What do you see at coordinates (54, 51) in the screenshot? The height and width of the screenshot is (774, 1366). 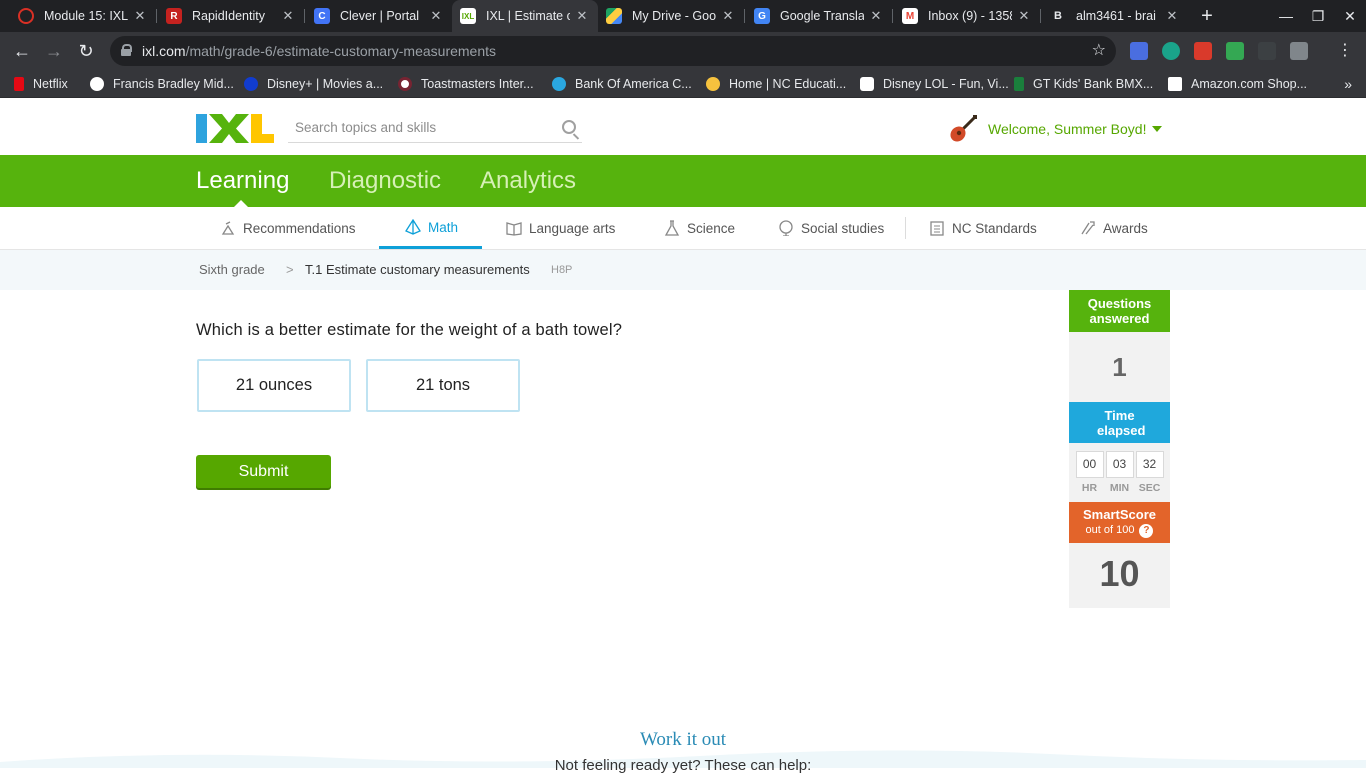 I see `forward-arrow-icon: →` at bounding box center [54, 51].